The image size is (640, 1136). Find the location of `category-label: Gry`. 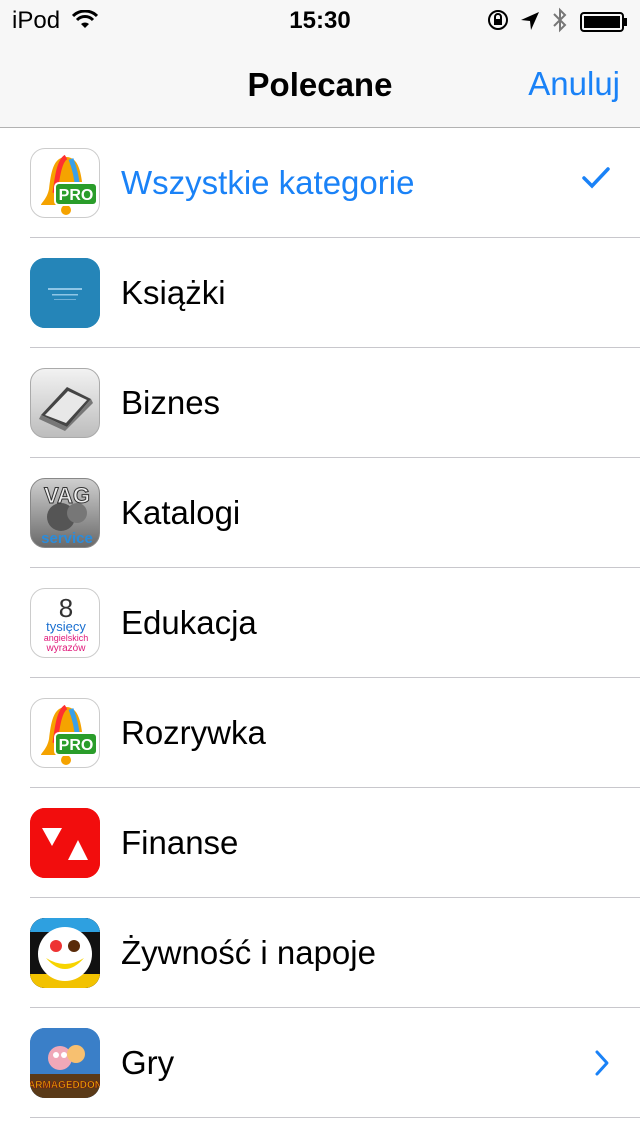

category-label: Gry is located at coordinates (148, 1062).